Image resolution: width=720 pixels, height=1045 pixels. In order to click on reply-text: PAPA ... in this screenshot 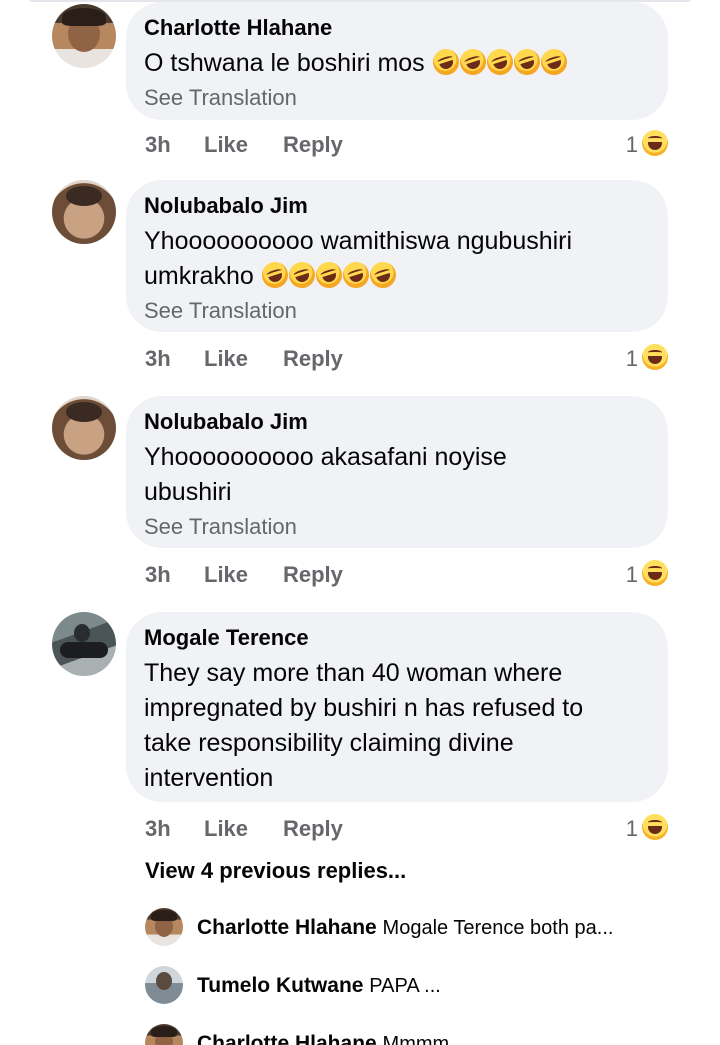, I will do `click(405, 986)`.